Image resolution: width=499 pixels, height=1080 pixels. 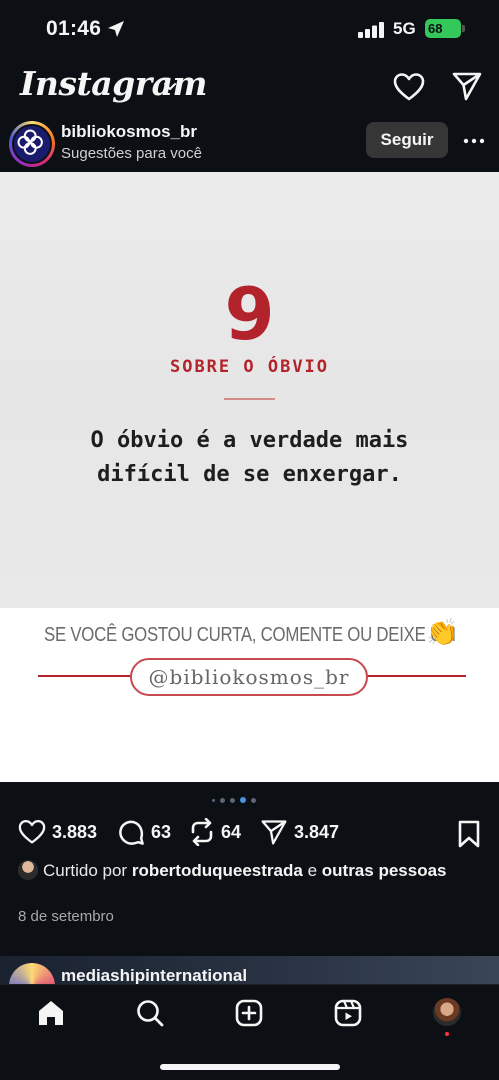 I want to click on instagram-logo: Instagram, so click(x=113, y=83).